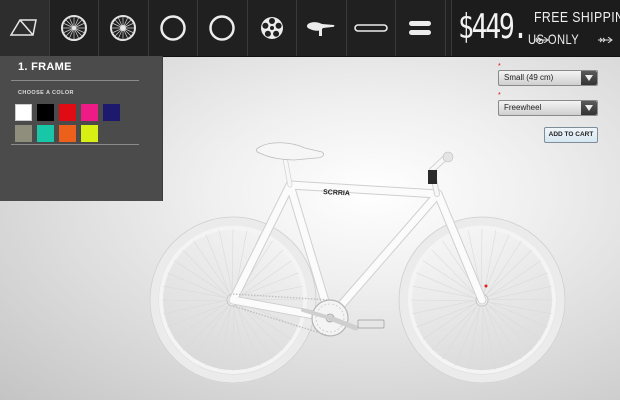  I want to click on brand-decal: SCRRIA, so click(336, 193).